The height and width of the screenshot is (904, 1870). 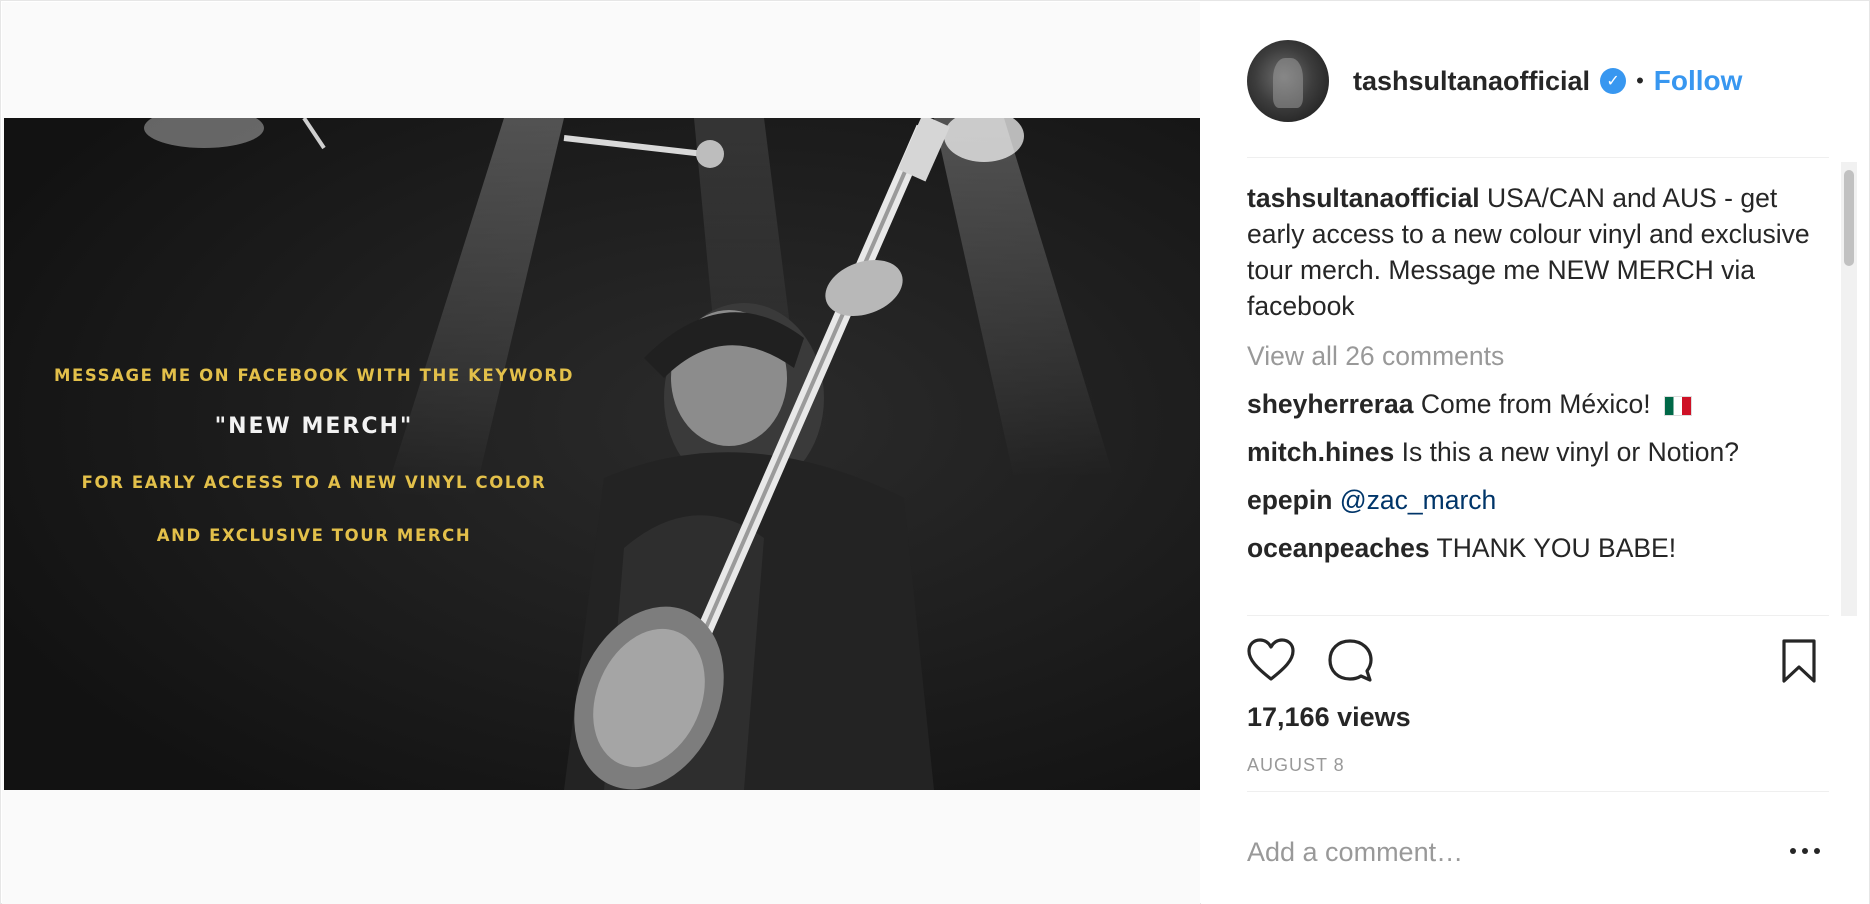 I want to click on comments-scrollbar, so click(x=1849, y=389).